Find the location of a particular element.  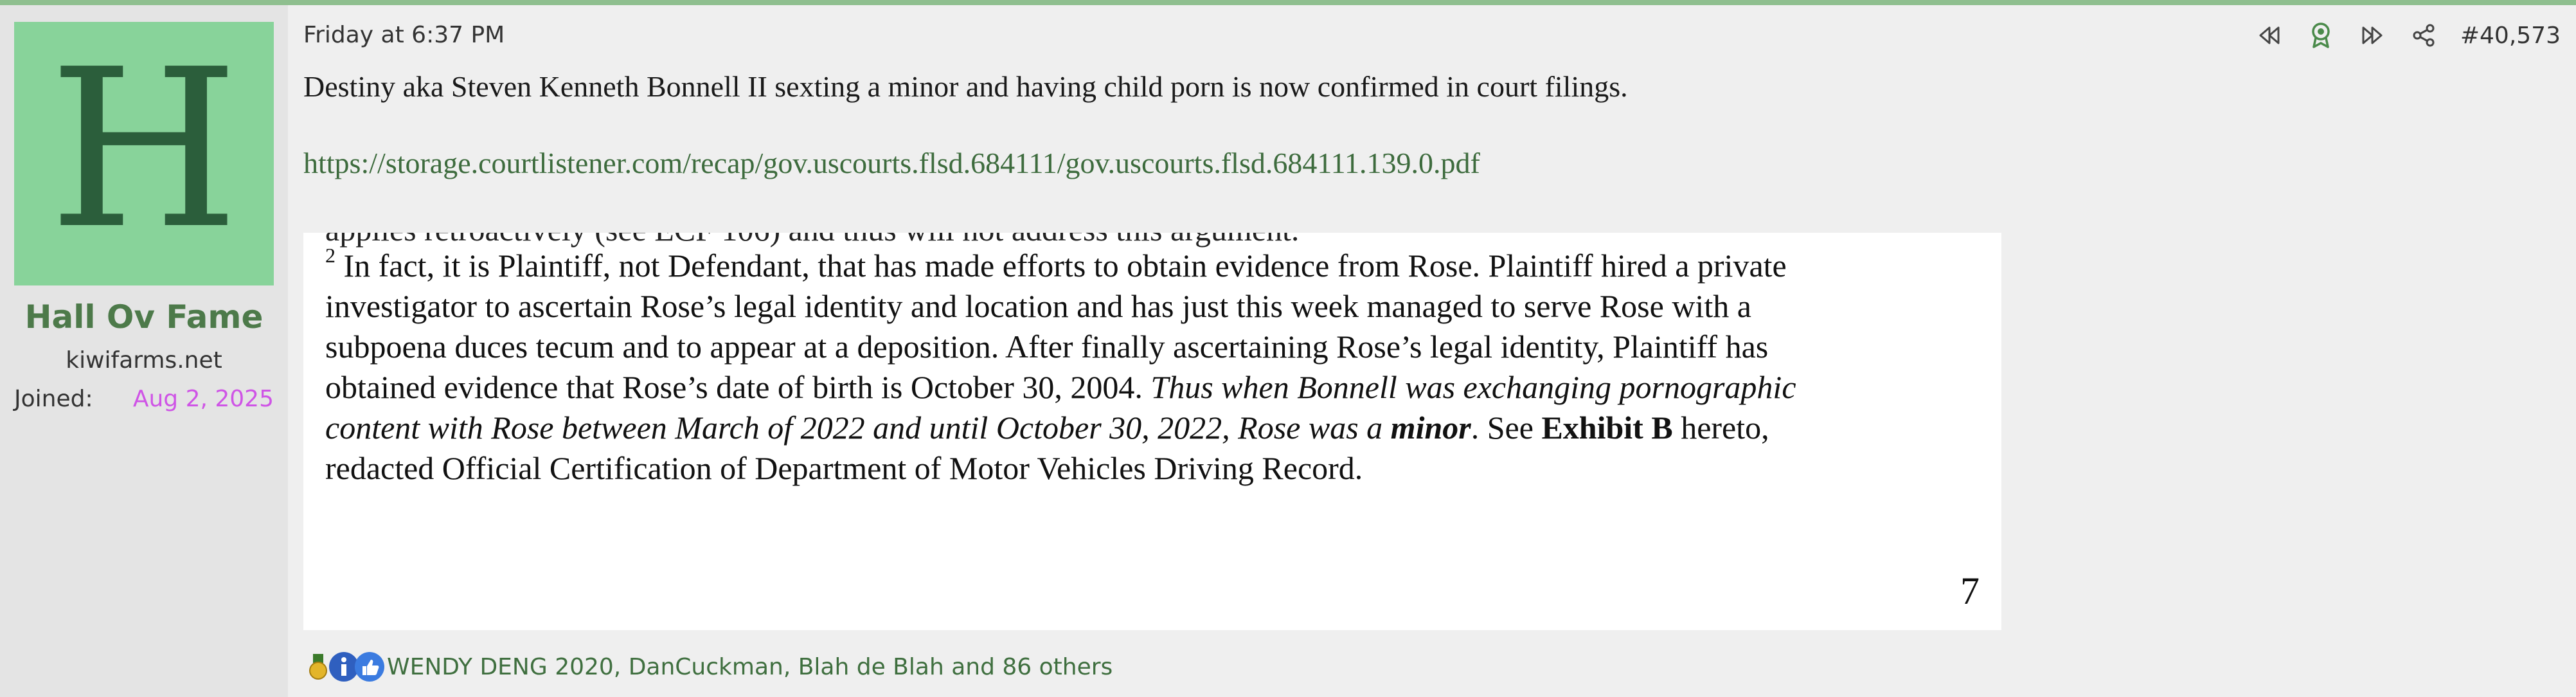

share-icon is located at coordinates (2423, 35).